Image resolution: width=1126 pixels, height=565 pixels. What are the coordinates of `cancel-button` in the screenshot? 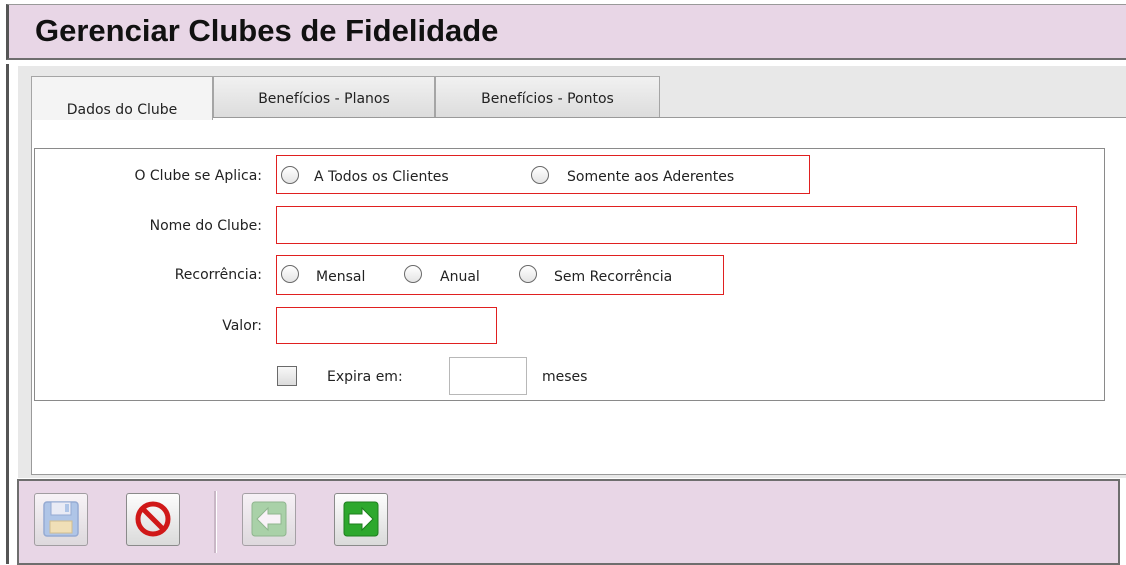 It's located at (153, 519).